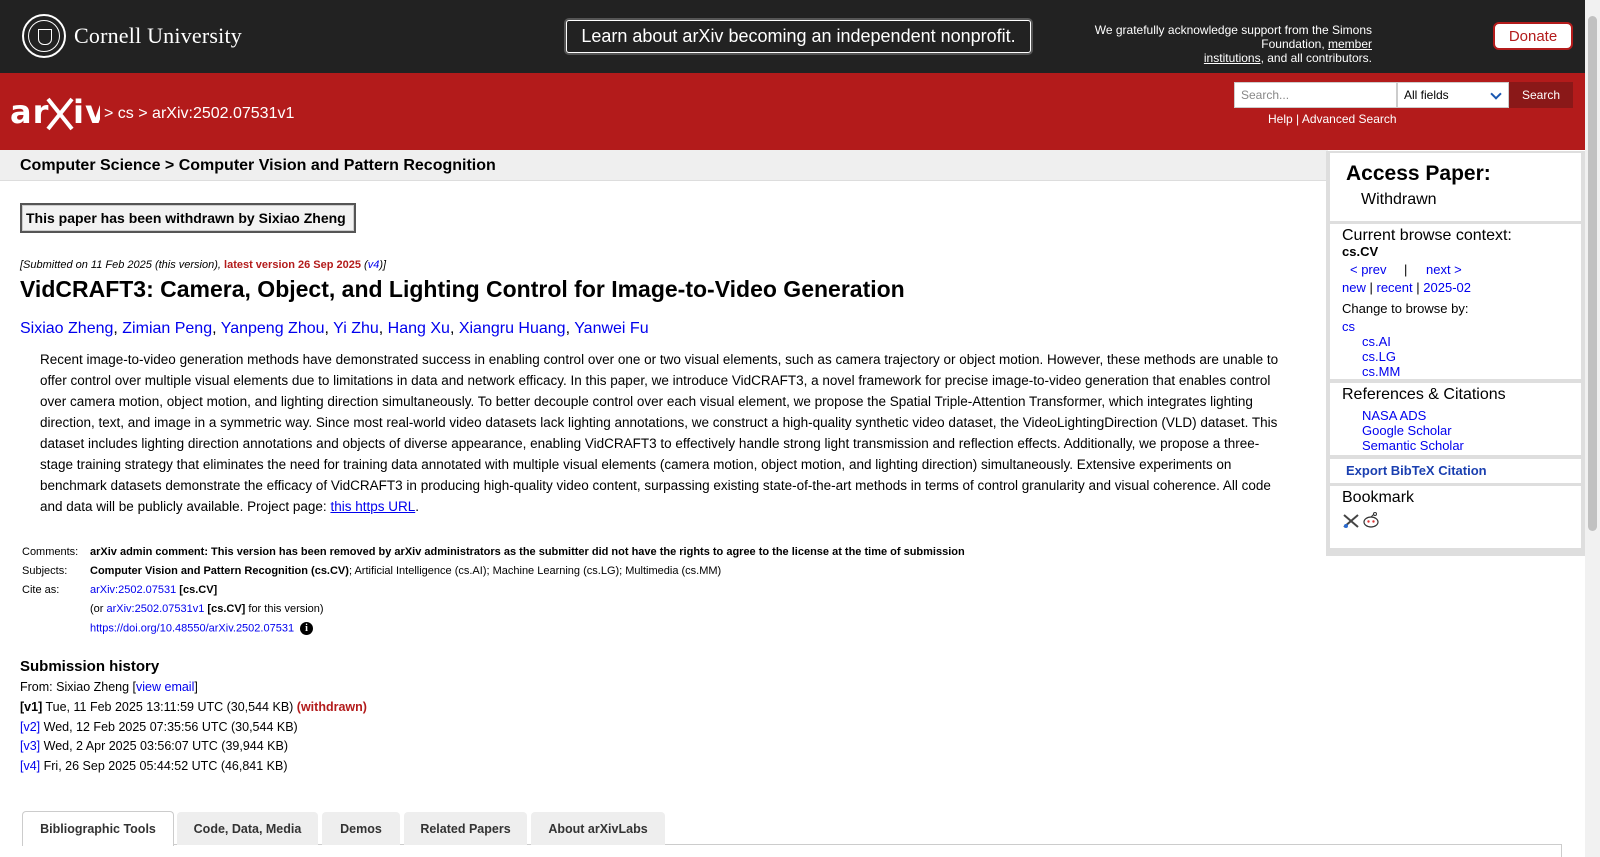 The width and height of the screenshot is (1600, 857). What do you see at coordinates (1418, 173) in the screenshot?
I see `access-paper-title: Access Paper:` at bounding box center [1418, 173].